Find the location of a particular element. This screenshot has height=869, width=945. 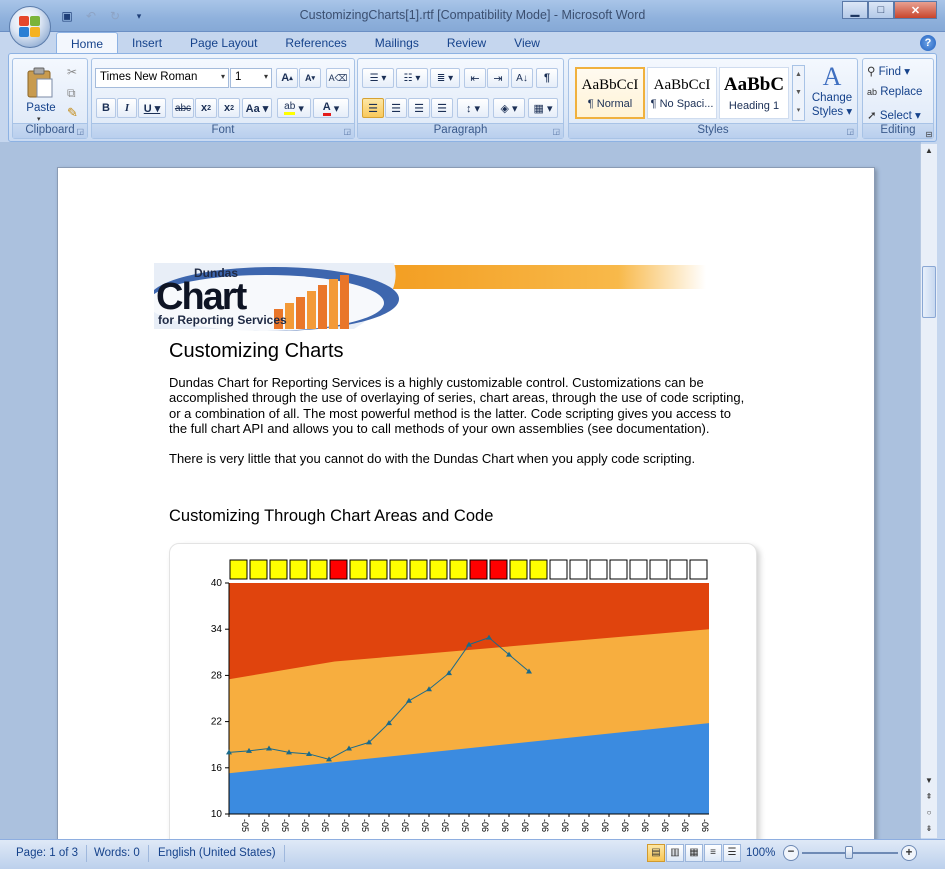

numbering-button: ☷ ▾ is located at coordinates (412, 78).